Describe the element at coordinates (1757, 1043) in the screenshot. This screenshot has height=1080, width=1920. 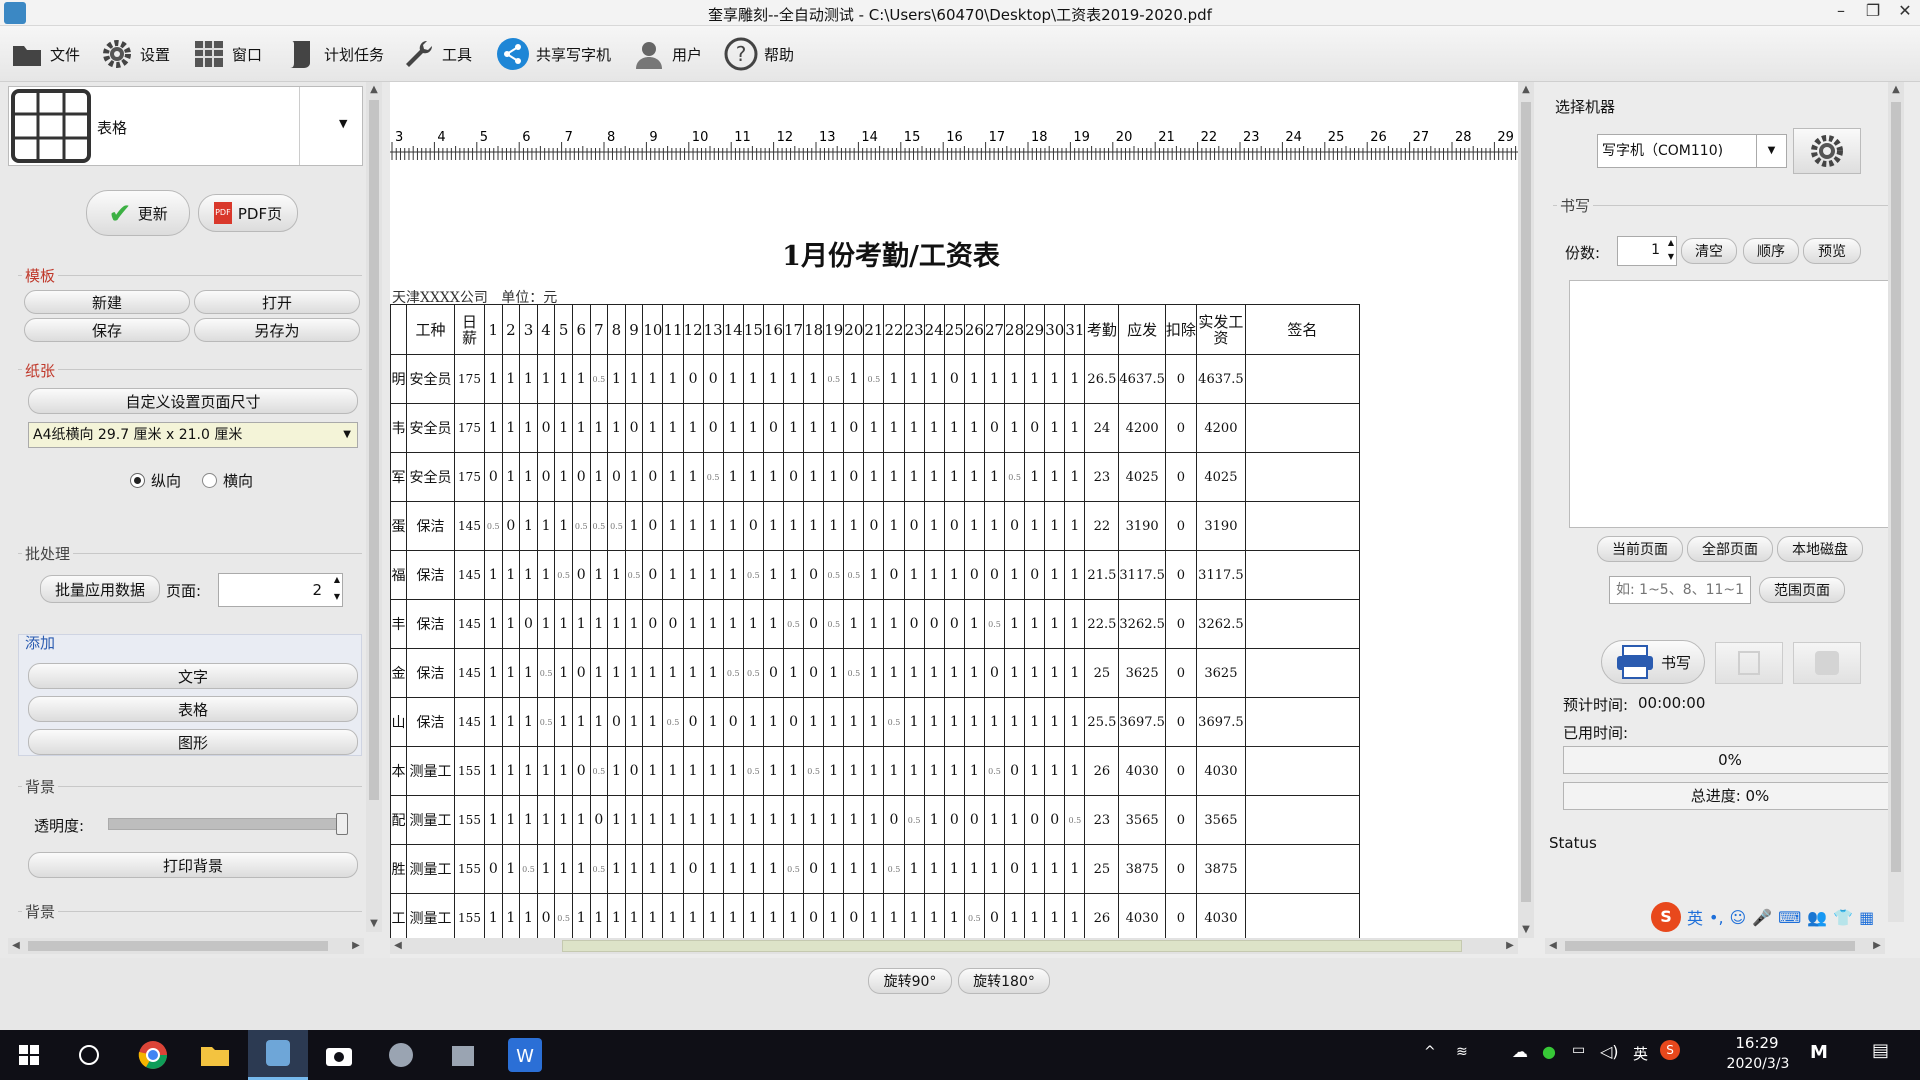
I see `clock-time: 16:29` at that location.